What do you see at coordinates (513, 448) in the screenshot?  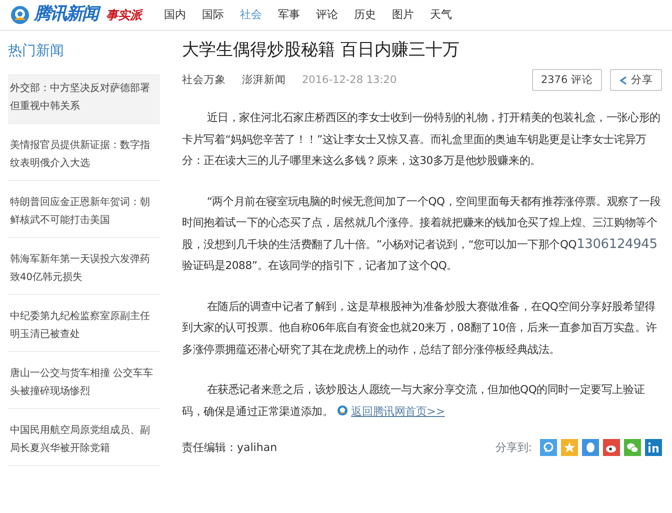 I see `share-label: 分享到:` at bounding box center [513, 448].